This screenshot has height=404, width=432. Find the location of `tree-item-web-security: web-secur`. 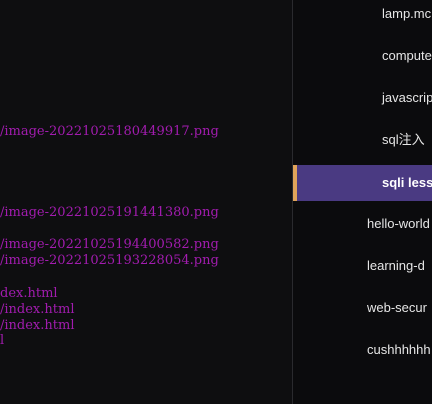

tree-item-web-security: web-secur is located at coordinates (362, 308).